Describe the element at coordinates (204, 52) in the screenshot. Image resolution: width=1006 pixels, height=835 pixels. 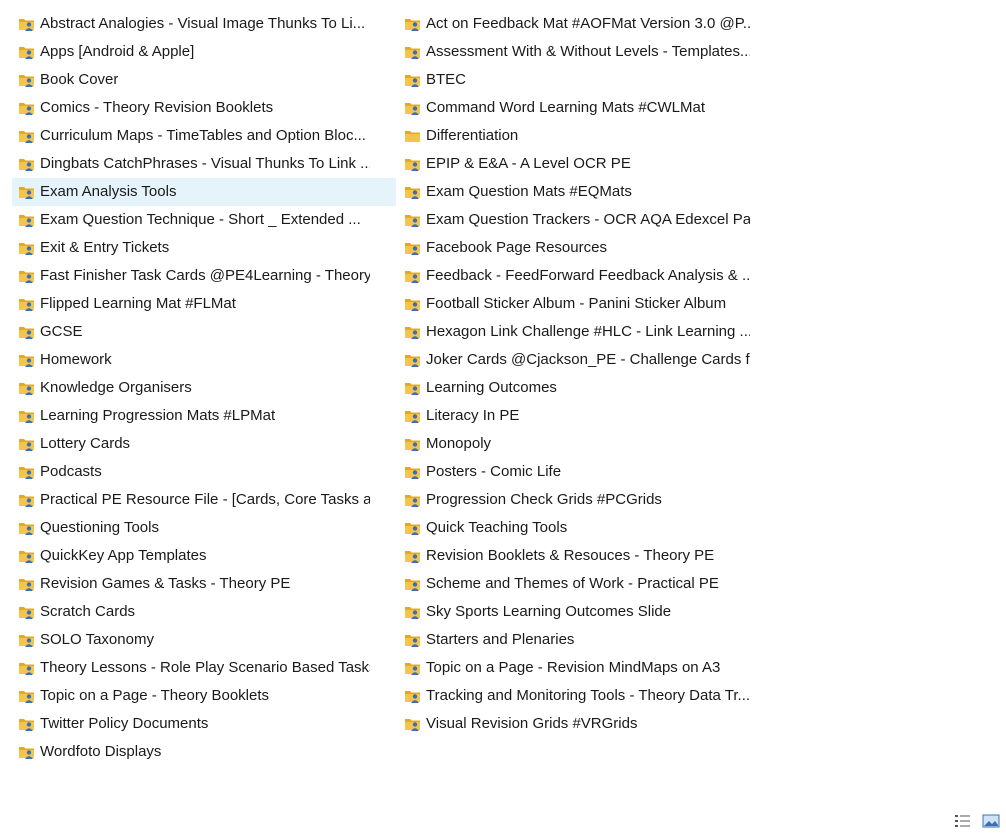
I see `folder-item: Apps [Android & Apple]` at that location.